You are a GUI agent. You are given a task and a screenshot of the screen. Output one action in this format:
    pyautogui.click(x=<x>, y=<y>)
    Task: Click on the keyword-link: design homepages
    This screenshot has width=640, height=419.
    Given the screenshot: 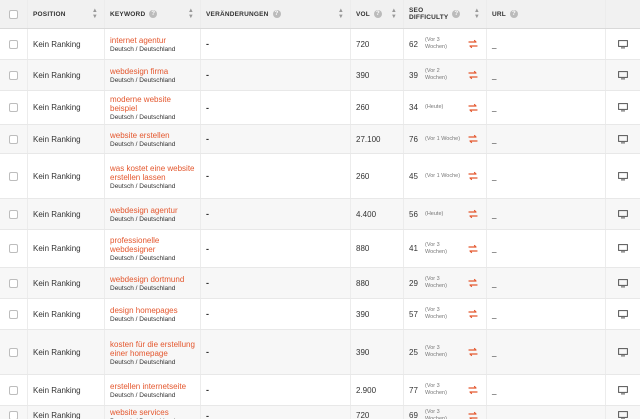 What is the action you would take?
    pyautogui.click(x=144, y=310)
    